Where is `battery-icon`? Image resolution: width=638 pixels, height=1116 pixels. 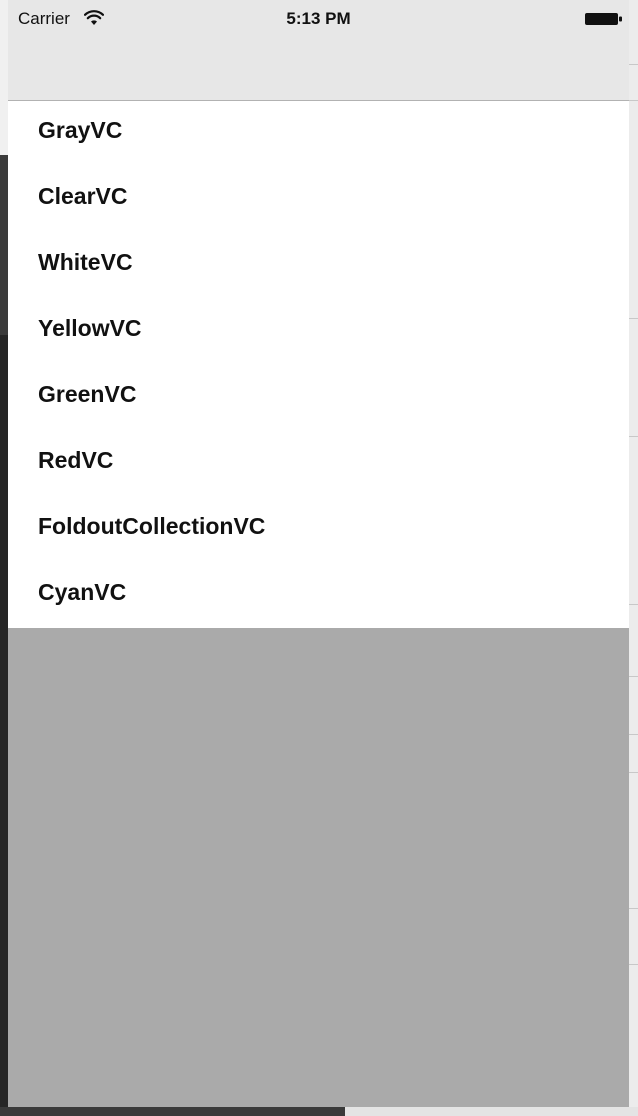 battery-icon is located at coordinates (603, 19).